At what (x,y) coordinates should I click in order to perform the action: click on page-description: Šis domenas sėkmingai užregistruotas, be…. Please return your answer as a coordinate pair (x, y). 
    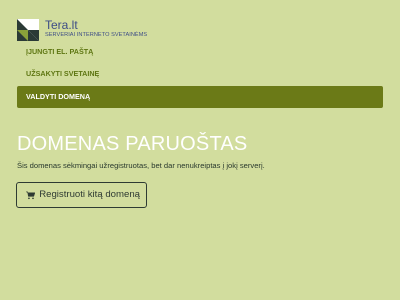
    Looking at the image, I should click on (141, 165).